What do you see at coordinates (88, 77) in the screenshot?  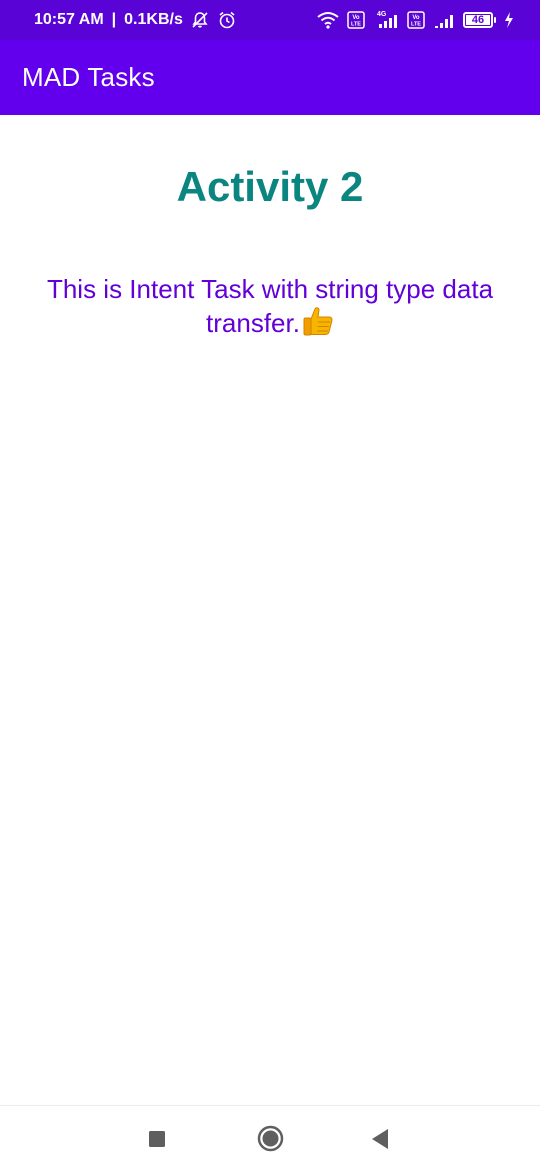 I see `app-title: MAD Tasks` at bounding box center [88, 77].